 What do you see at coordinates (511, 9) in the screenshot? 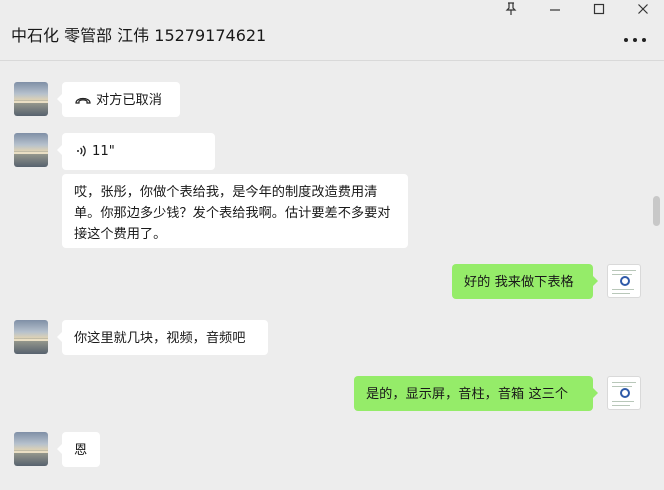
I see `pin-icon` at bounding box center [511, 9].